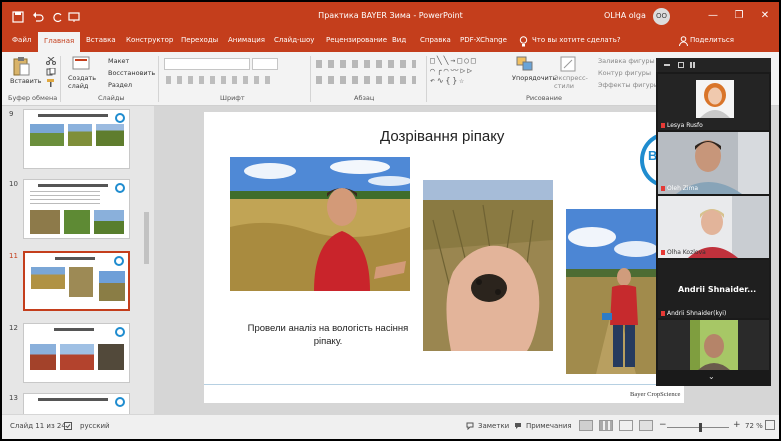 The height and width of the screenshot is (441, 781). Describe the element at coordinates (713, 16) in the screenshot. I see `minimize-button: —` at that location.